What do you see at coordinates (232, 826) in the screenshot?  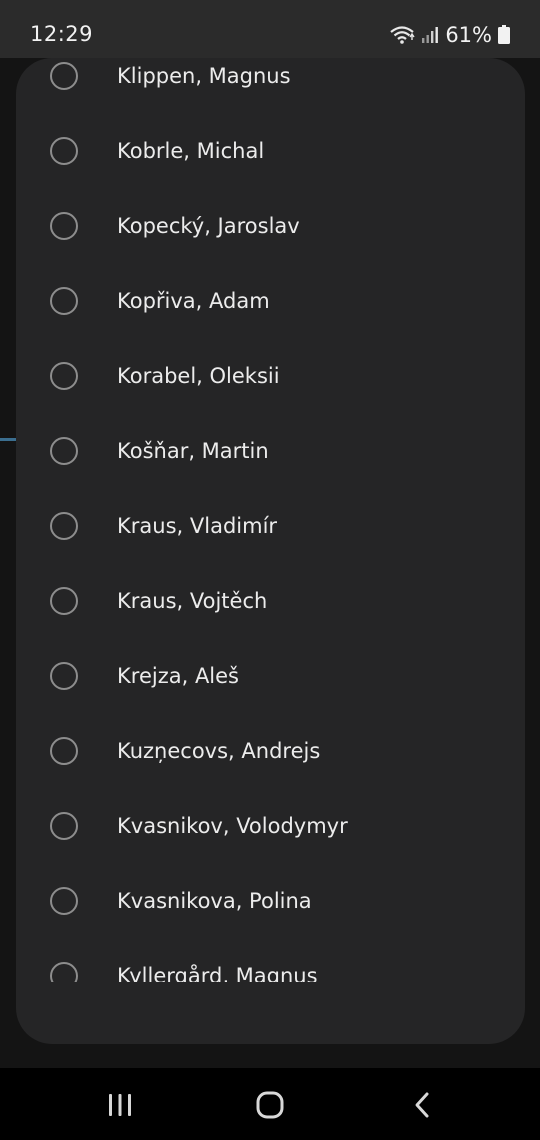 I see `list-item-label: Kvasnikov, Volodymyr` at bounding box center [232, 826].